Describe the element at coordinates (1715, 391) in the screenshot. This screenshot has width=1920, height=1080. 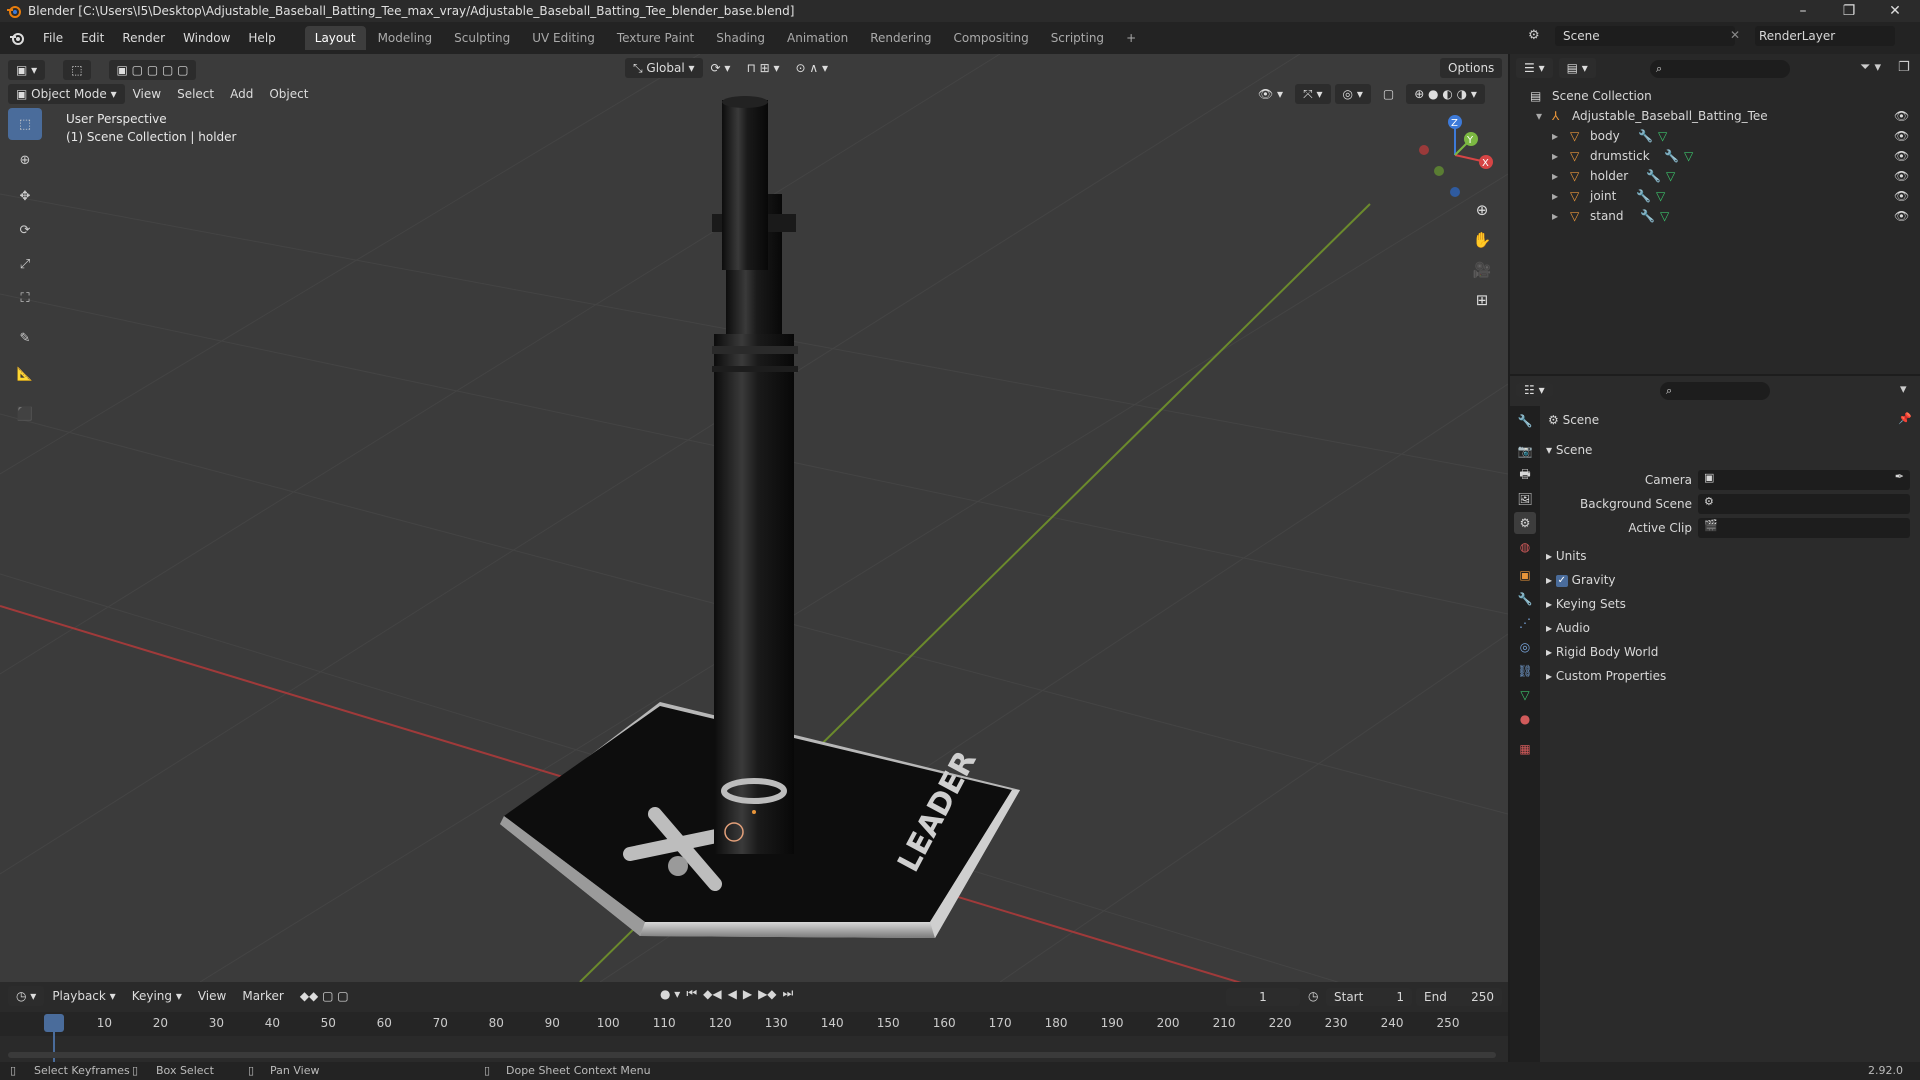
I see `properties-search-input: ⌕` at that location.